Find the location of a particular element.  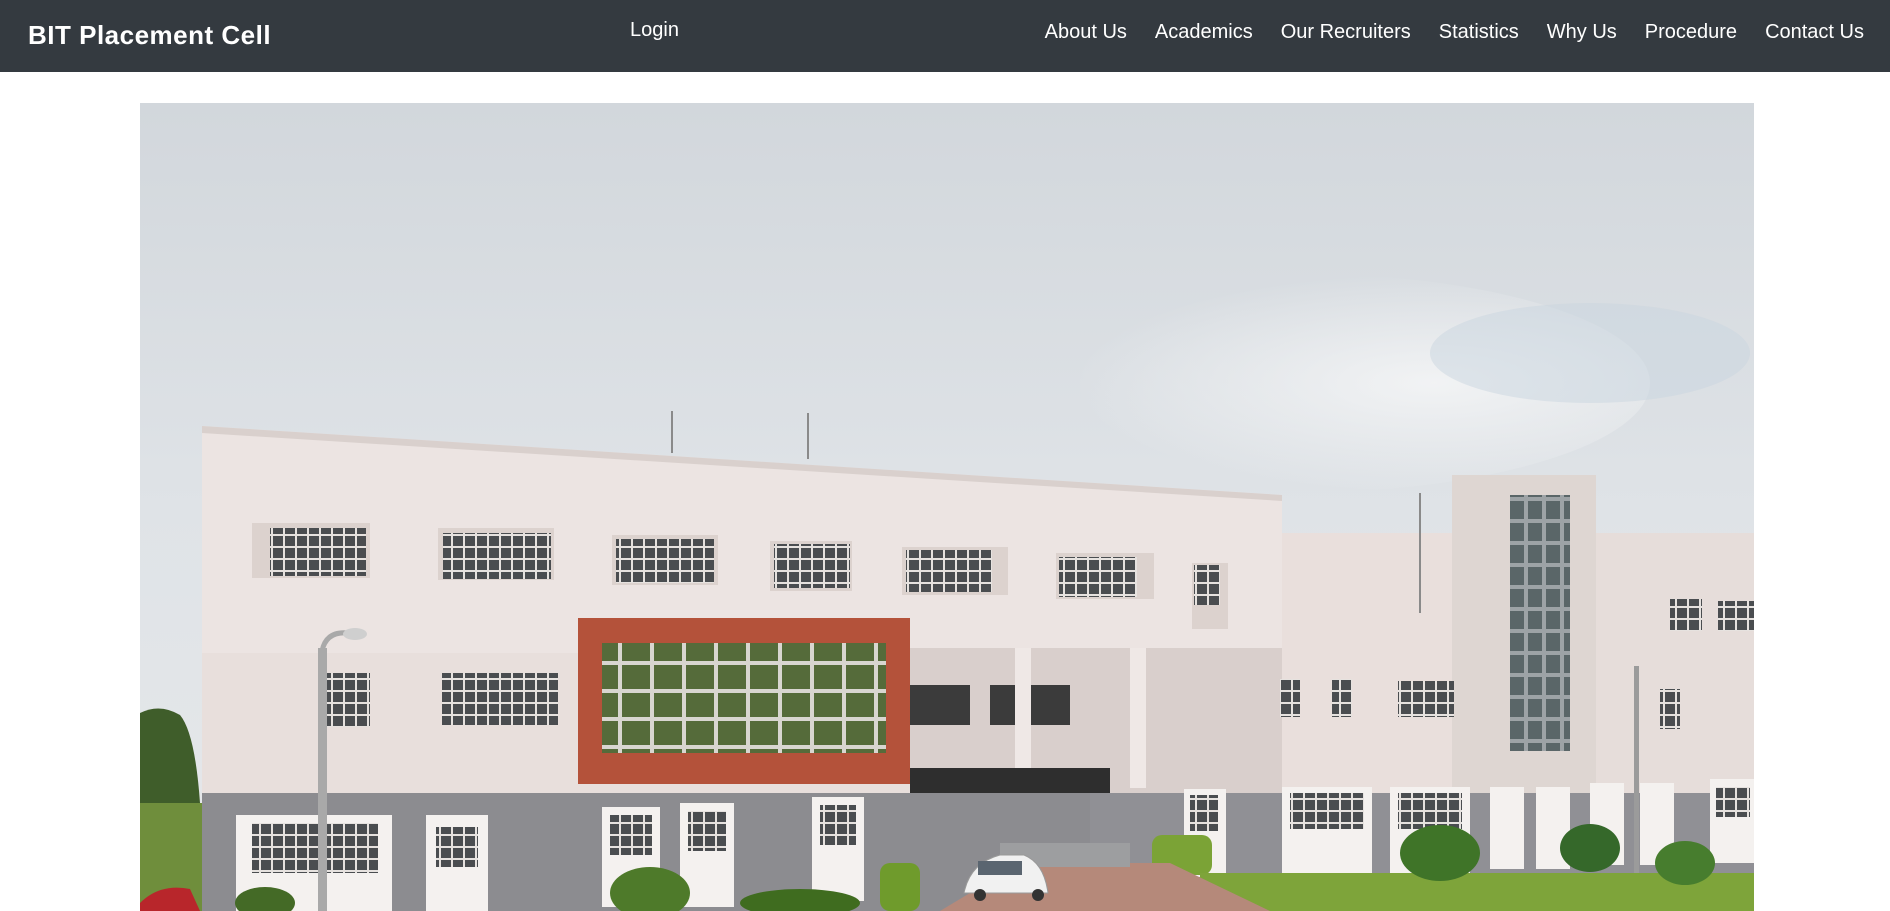

nav-link-contact-us: Contact Us is located at coordinates (1814, 32).